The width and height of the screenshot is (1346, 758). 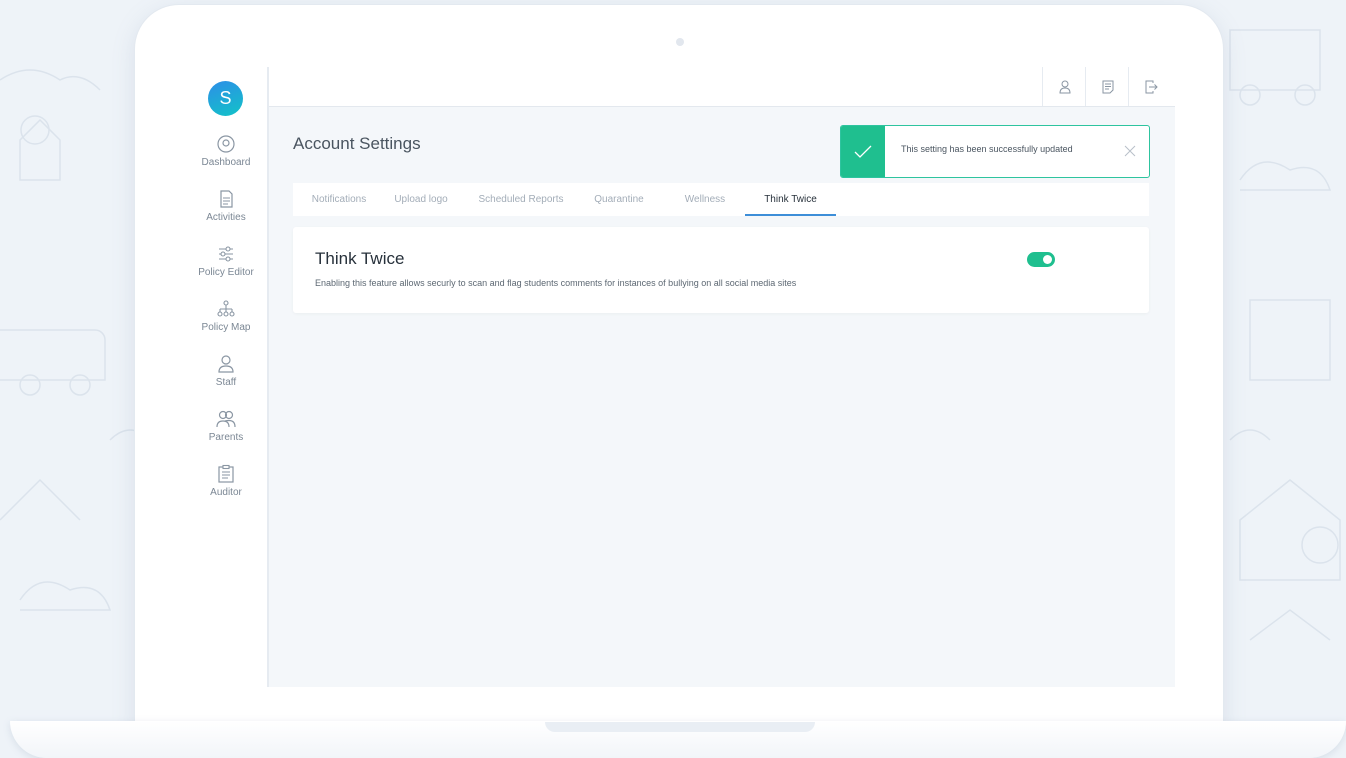 I want to click on top-bar, so click(x=722, y=87).